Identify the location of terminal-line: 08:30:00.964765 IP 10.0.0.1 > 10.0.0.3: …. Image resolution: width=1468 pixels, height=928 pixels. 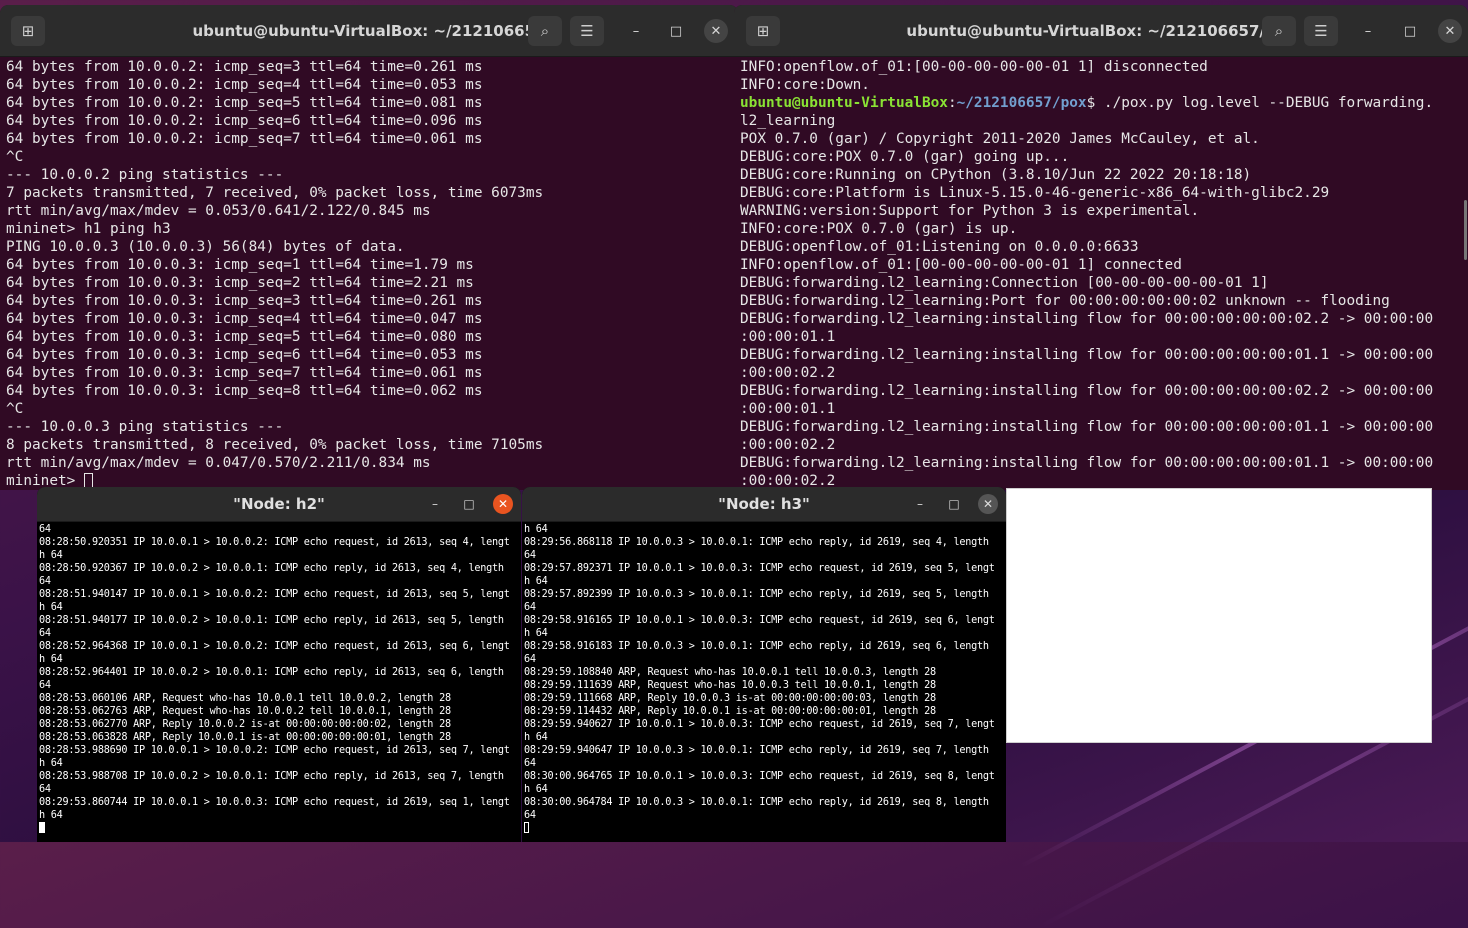
(759, 776).